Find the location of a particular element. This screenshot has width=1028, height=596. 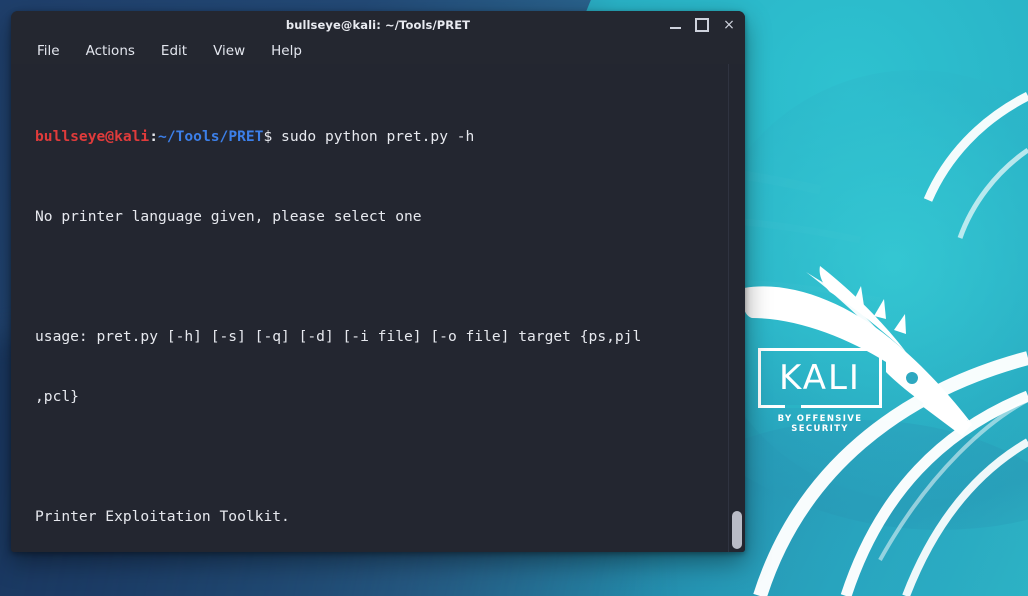

kali-logo-notch is located at coordinates (793, 406).